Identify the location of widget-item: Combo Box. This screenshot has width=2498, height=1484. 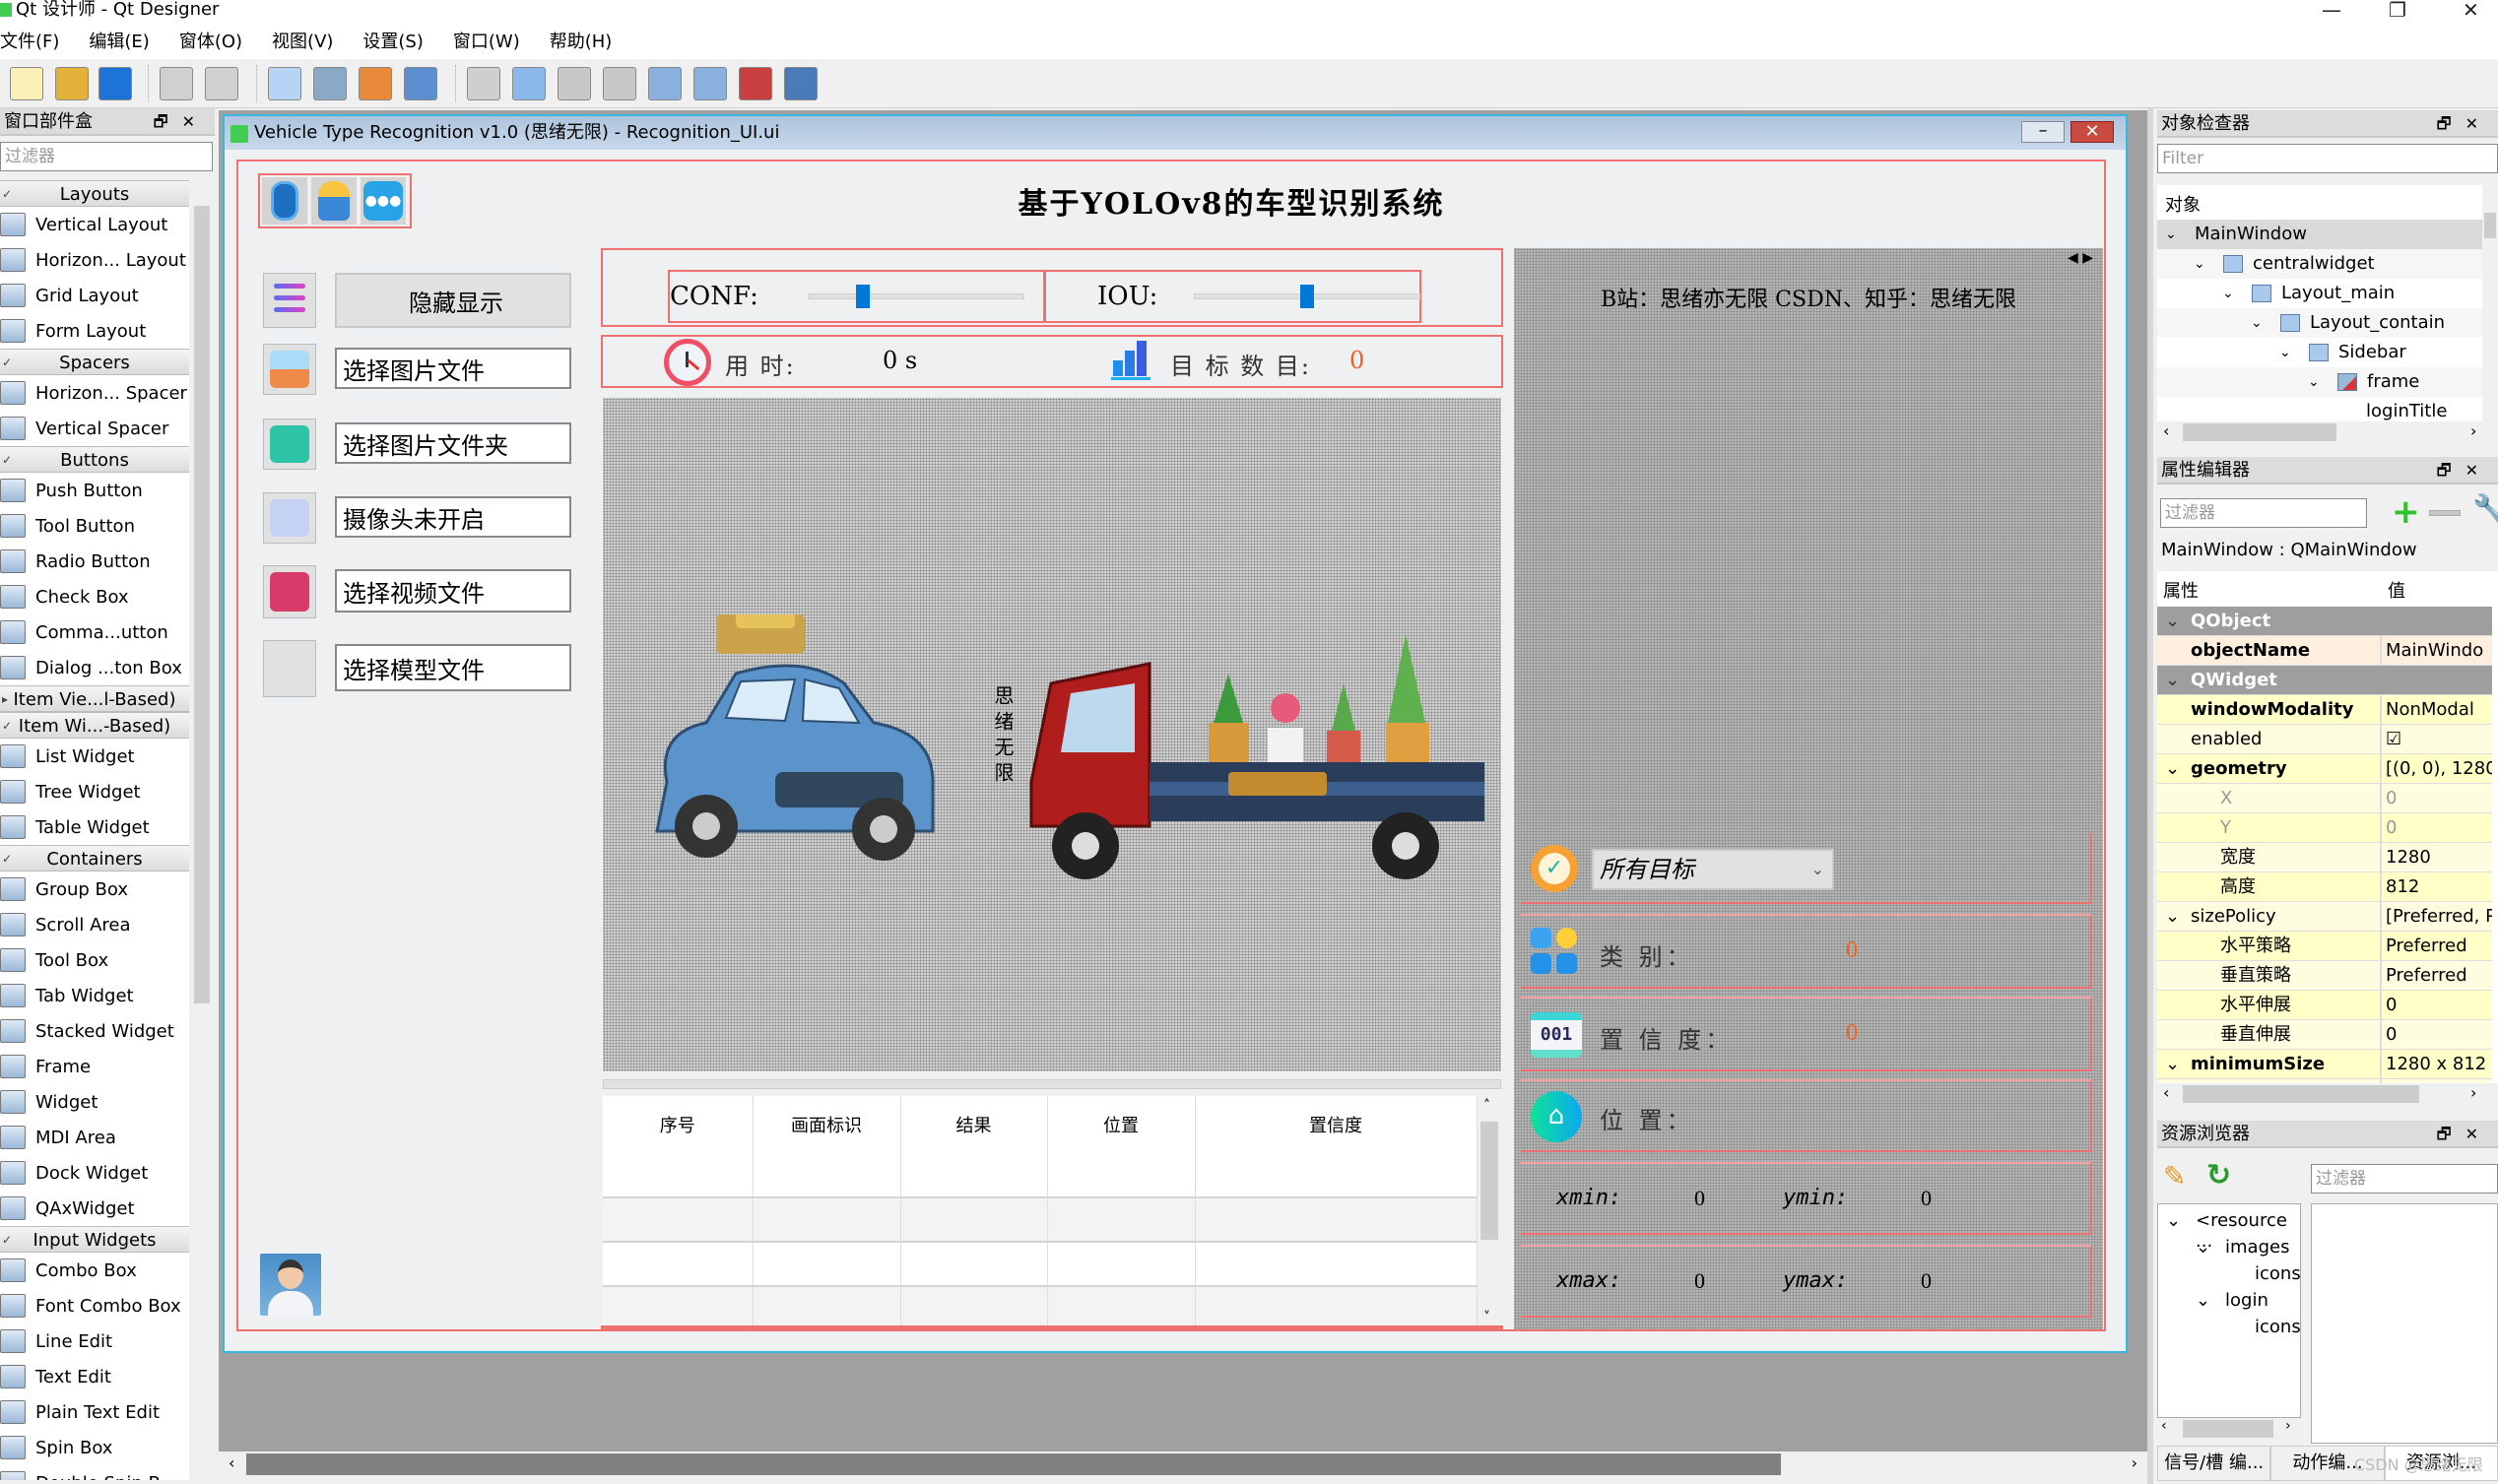
(94, 1270).